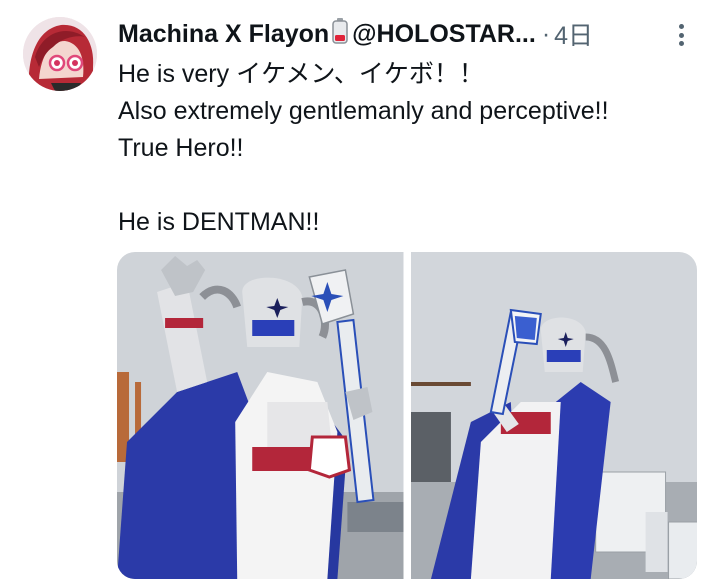 The width and height of the screenshot is (720, 588). I want to click on tweet-header: Machina X Flayon @HOLOSTAR... · 4日, so click(395, 34).